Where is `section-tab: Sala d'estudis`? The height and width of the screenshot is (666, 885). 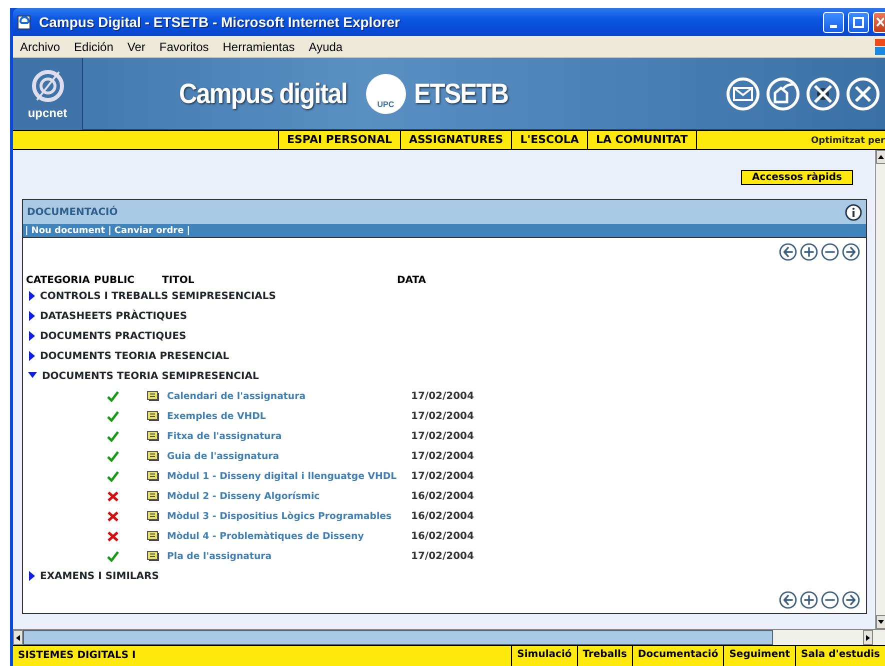 section-tab: Sala d'estudis is located at coordinates (840, 656).